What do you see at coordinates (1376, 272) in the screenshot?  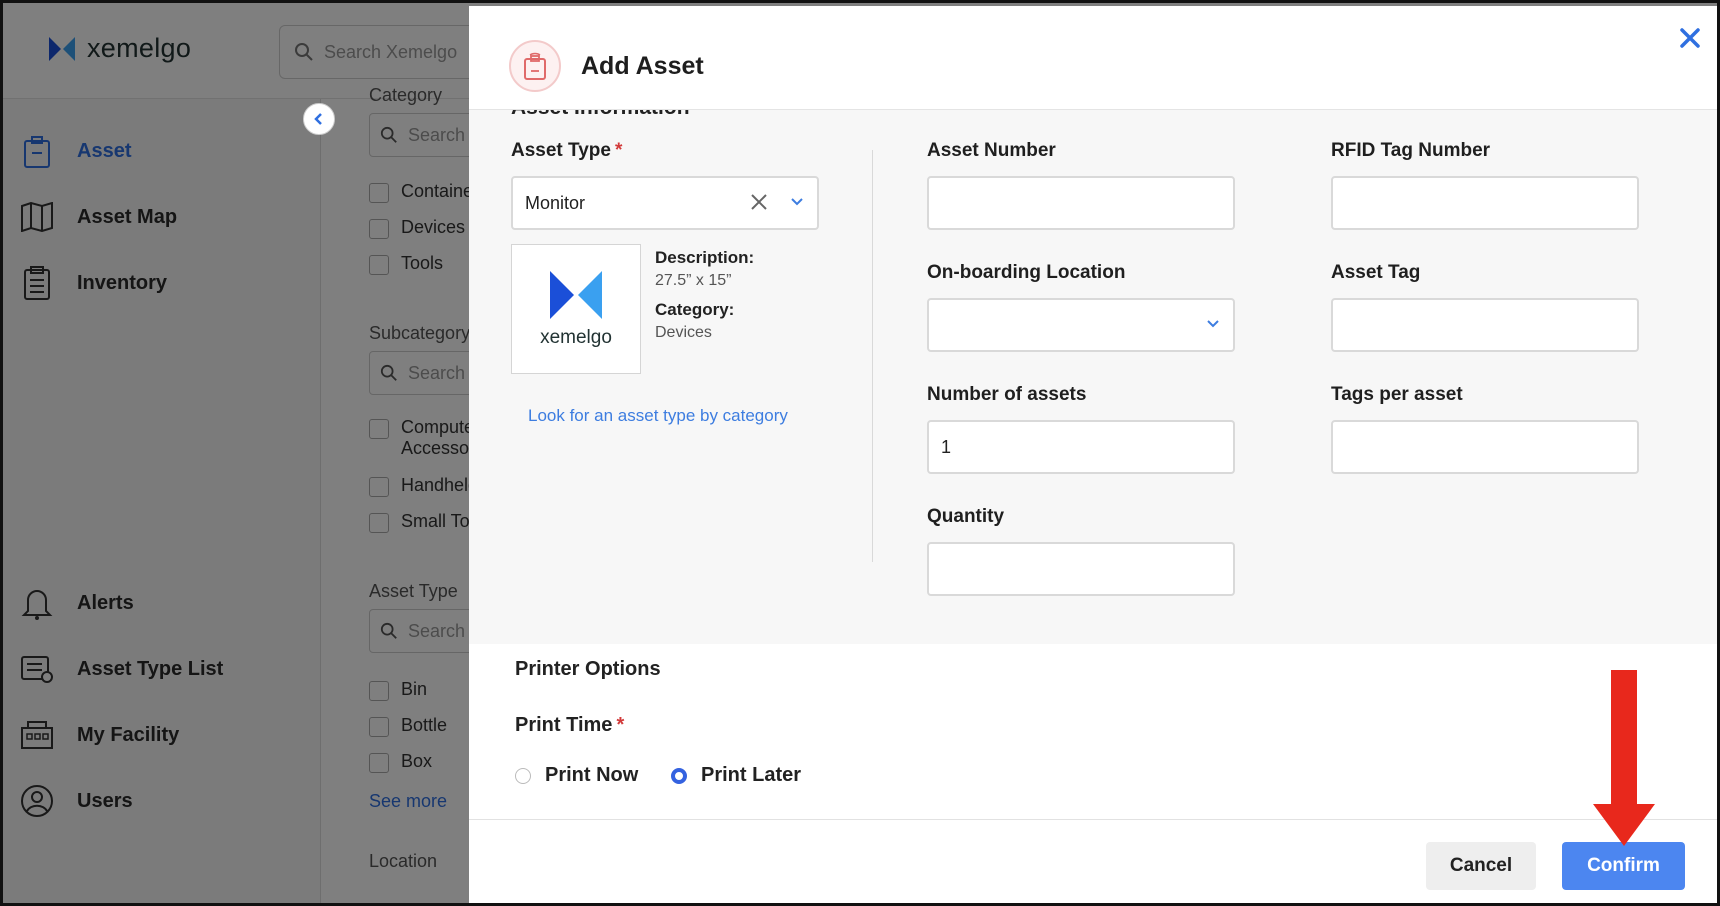 I see `asset-tag-label: Asset Tag` at bounding box center [1376, 272].